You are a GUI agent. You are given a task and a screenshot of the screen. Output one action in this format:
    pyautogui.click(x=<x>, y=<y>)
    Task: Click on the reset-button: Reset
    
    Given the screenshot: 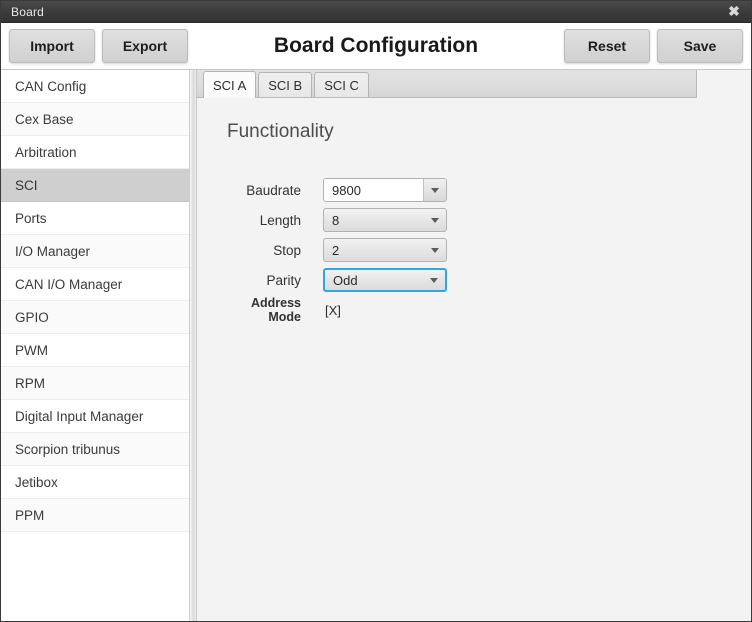 What is the action you would take?
    pyautogui.click(x=607, y=46)
    